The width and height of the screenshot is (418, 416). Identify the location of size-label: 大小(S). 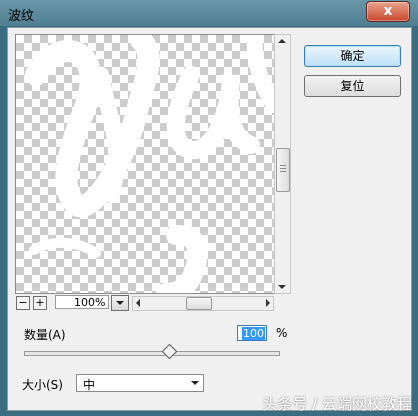
(42, 385).